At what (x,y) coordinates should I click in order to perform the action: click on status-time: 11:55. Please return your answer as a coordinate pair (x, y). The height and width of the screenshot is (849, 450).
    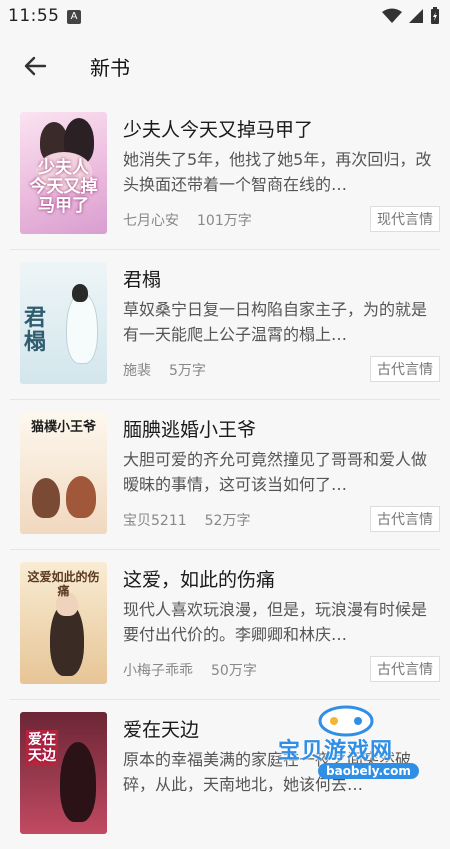
    Looking at the image, I should click on (34, 16).